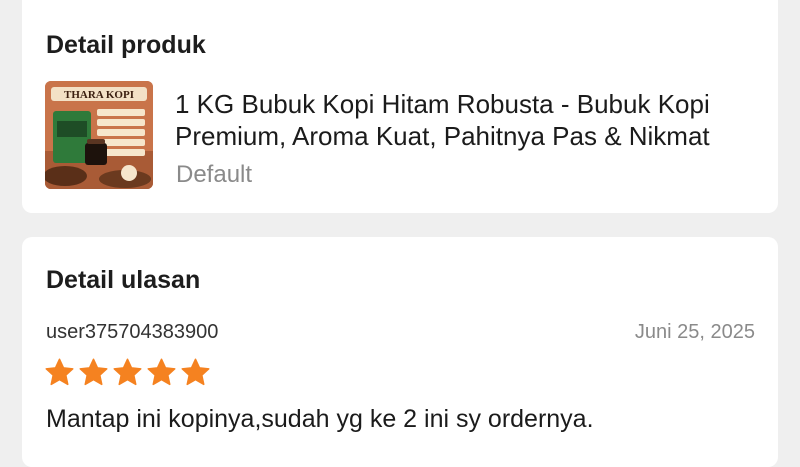 This screenshot has width=800, height=467. I want to click on reviewer-username: user375704383900, so click(132, 332).